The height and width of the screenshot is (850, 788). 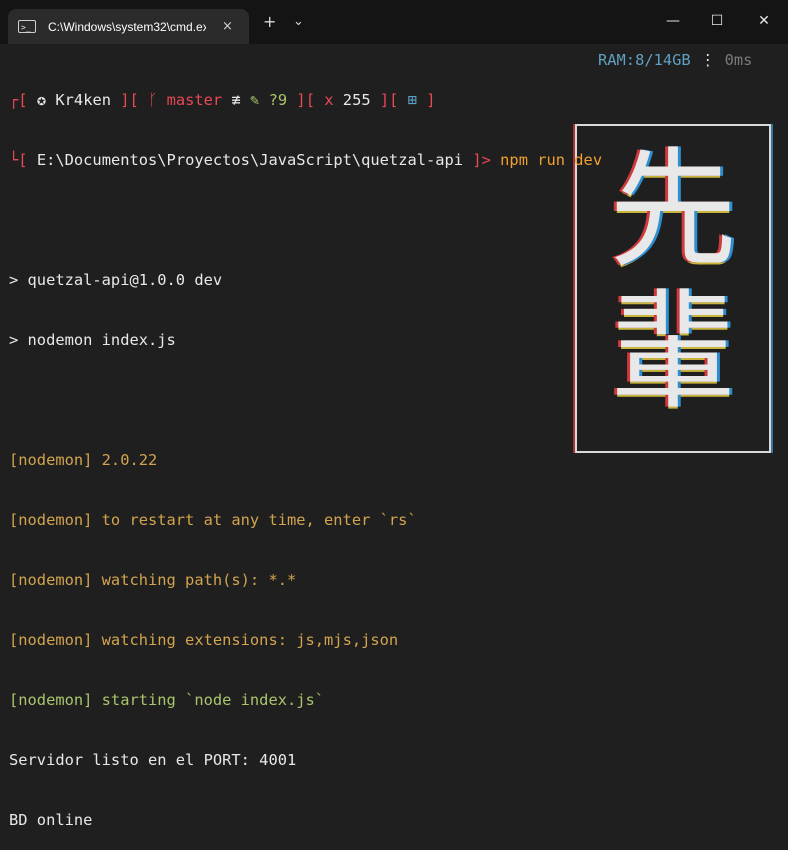 I want to click on user-icon: ✪, so click(x=41, y=100).